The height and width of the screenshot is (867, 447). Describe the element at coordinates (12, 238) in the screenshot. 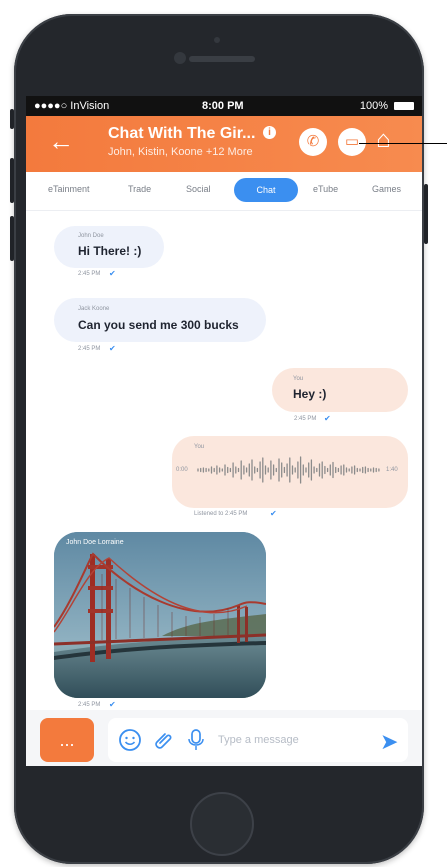

I see `volume-down-button` at that location.